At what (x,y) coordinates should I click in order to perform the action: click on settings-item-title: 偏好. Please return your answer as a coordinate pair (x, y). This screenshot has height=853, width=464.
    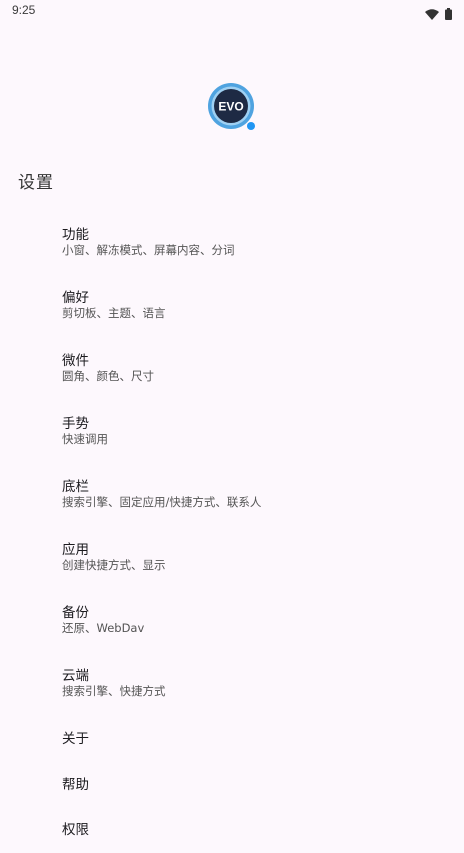
    Looking at the image, I should click on (75, 298).